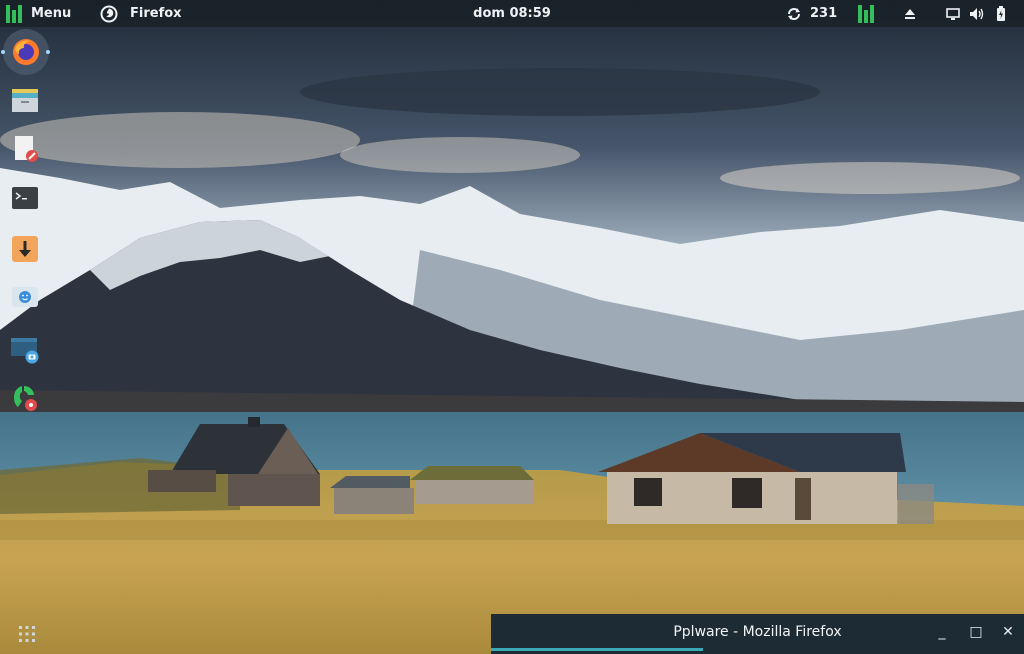 The image size is (1024, 654). I want to click on settings-manager-icon, so click(25, 398).